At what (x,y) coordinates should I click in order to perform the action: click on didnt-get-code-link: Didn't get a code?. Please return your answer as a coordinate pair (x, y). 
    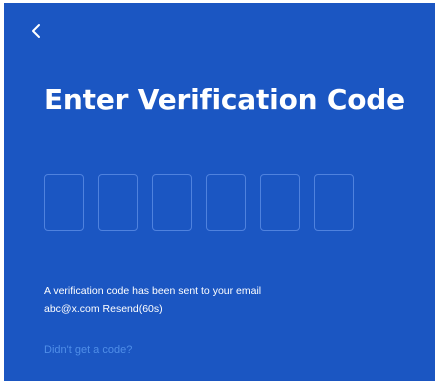
    Looking at the image, I should click on (88, 350).